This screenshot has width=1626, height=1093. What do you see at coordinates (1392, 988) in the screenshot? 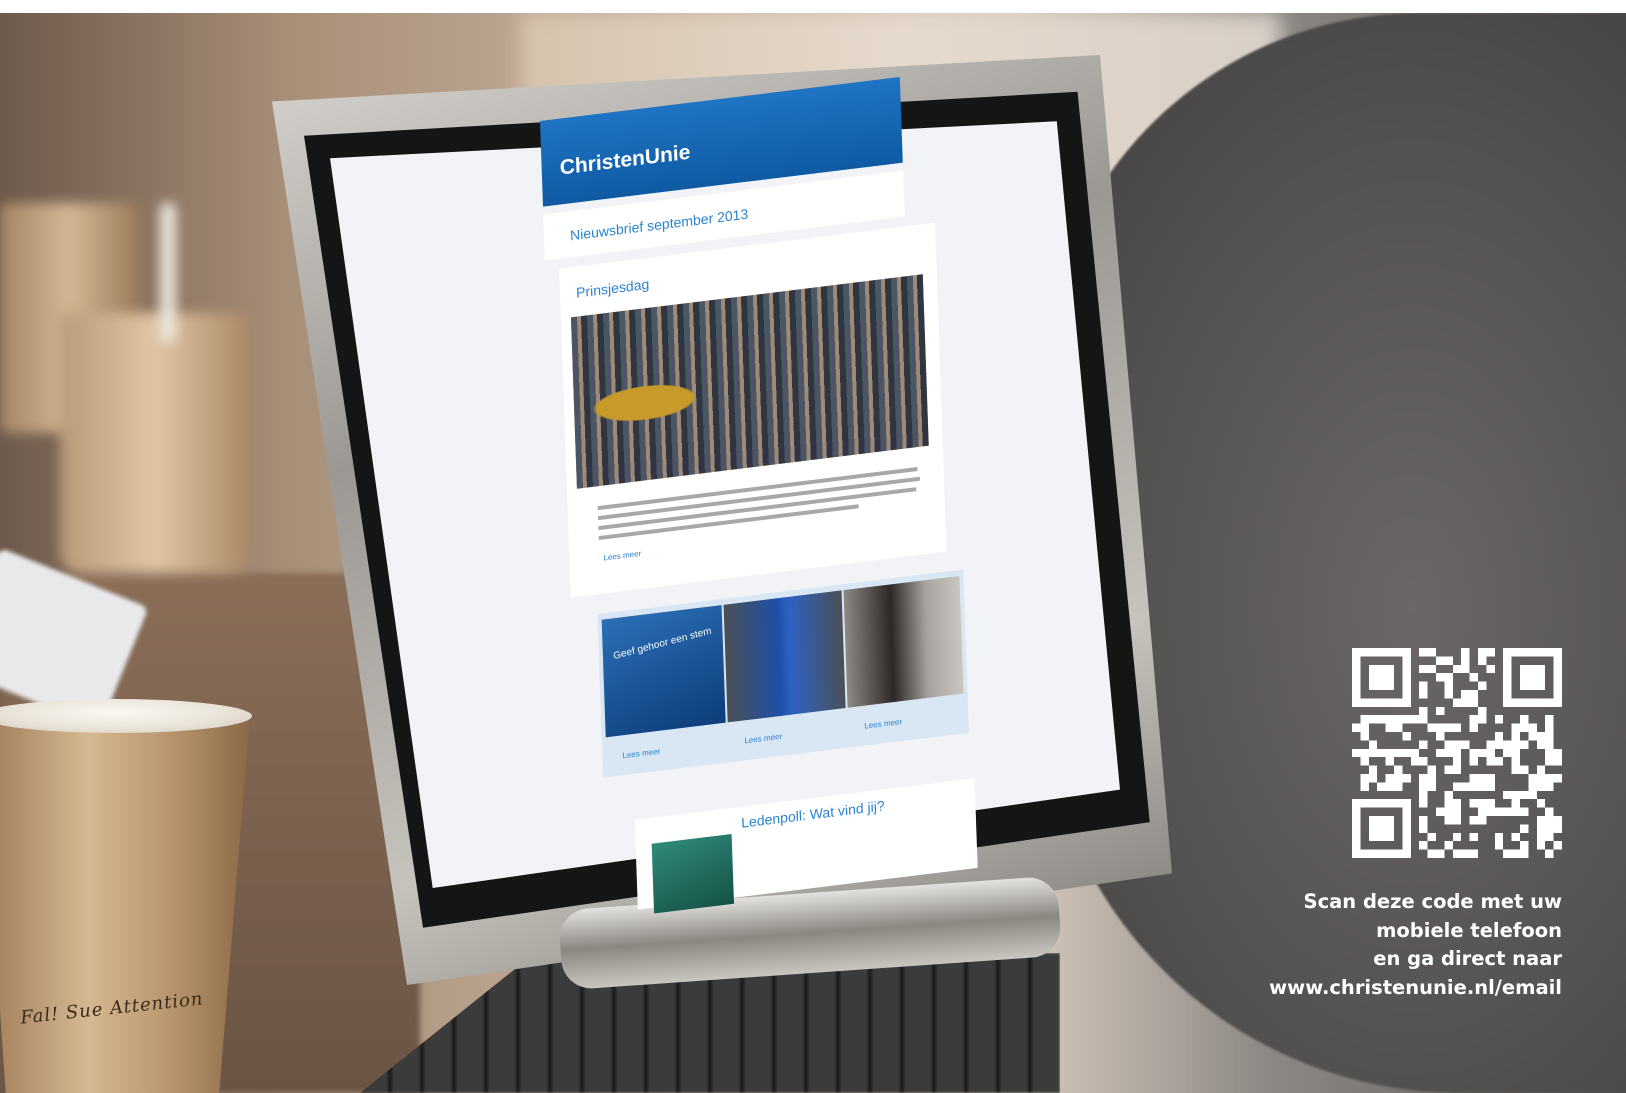
I see `qr-url: www.christenunie.nl/email` at bounding box center [1392, 988].